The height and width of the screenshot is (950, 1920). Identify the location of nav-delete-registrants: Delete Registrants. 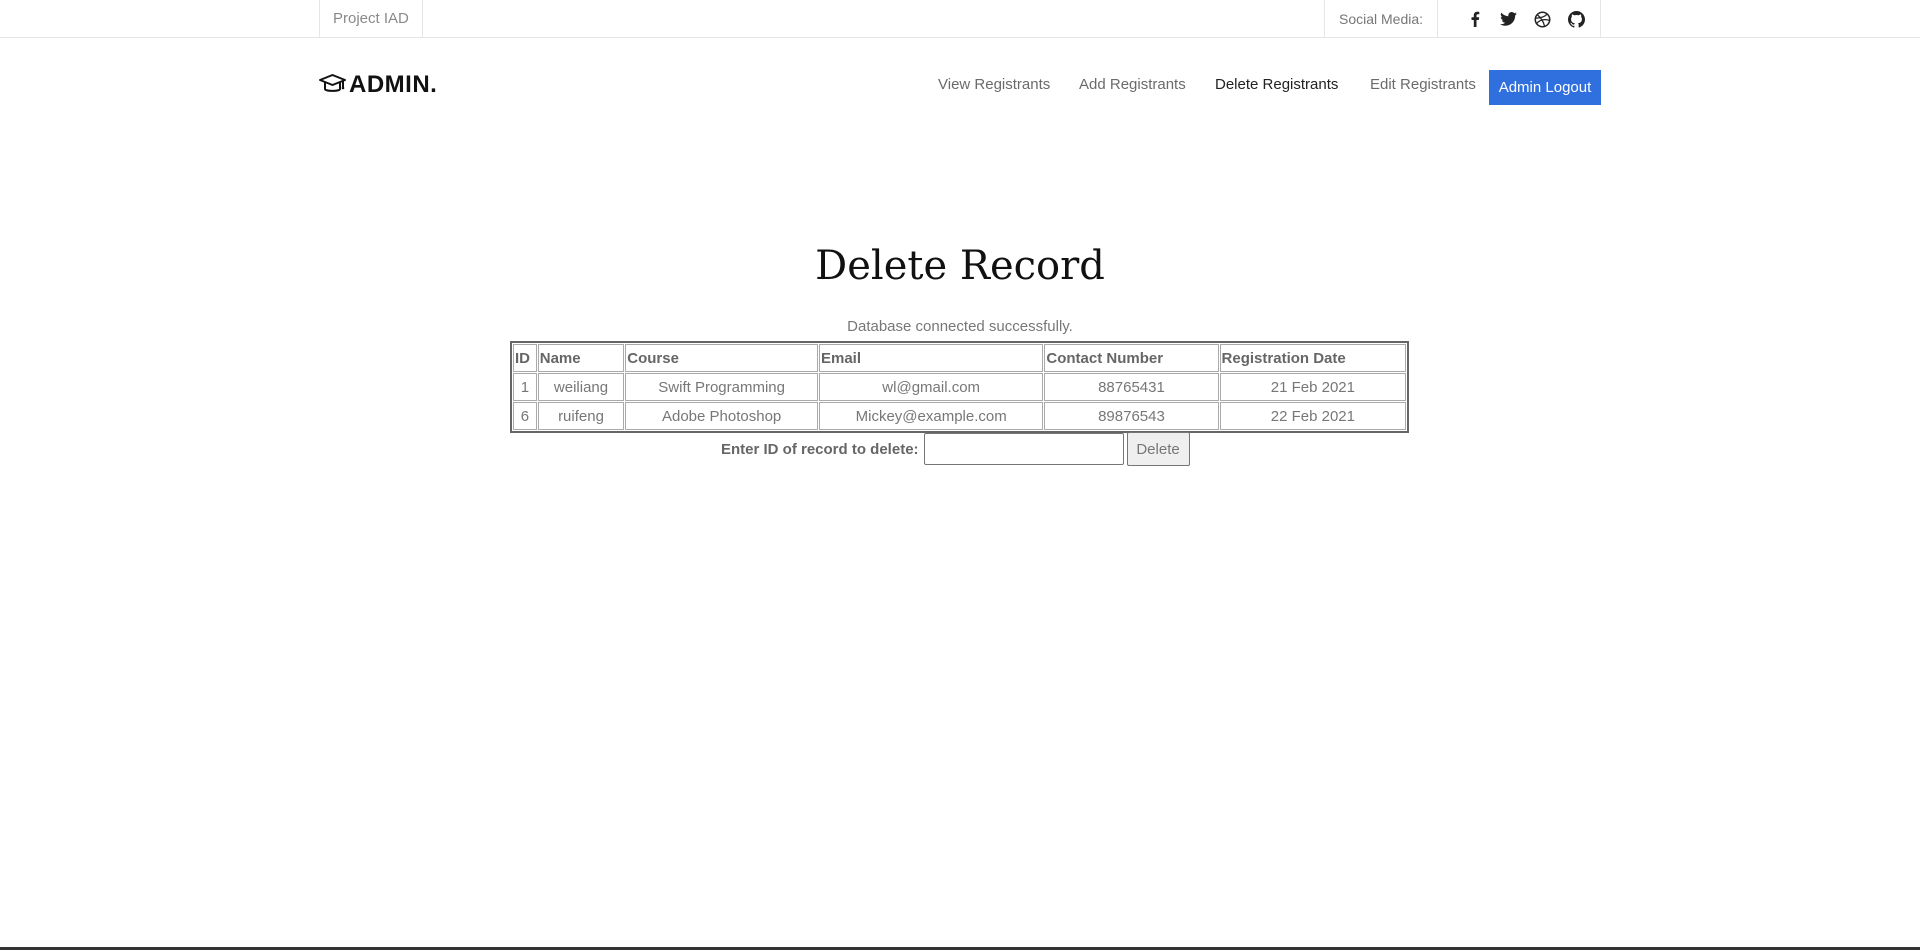
(1276, 84).